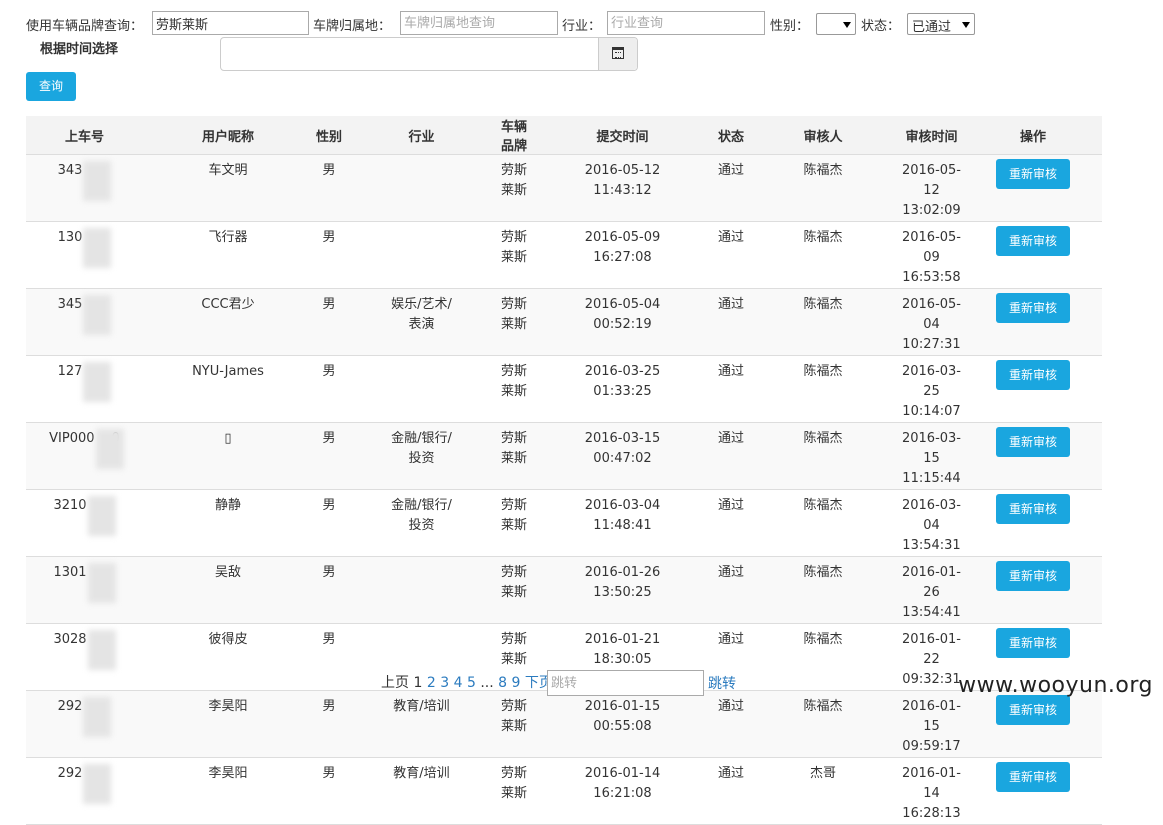 This screenshot has height=825, width=1163. Describe the element at coordinates (228, 657) in the screenshot. I see `cell-nickname: 彼得皮` at that location.